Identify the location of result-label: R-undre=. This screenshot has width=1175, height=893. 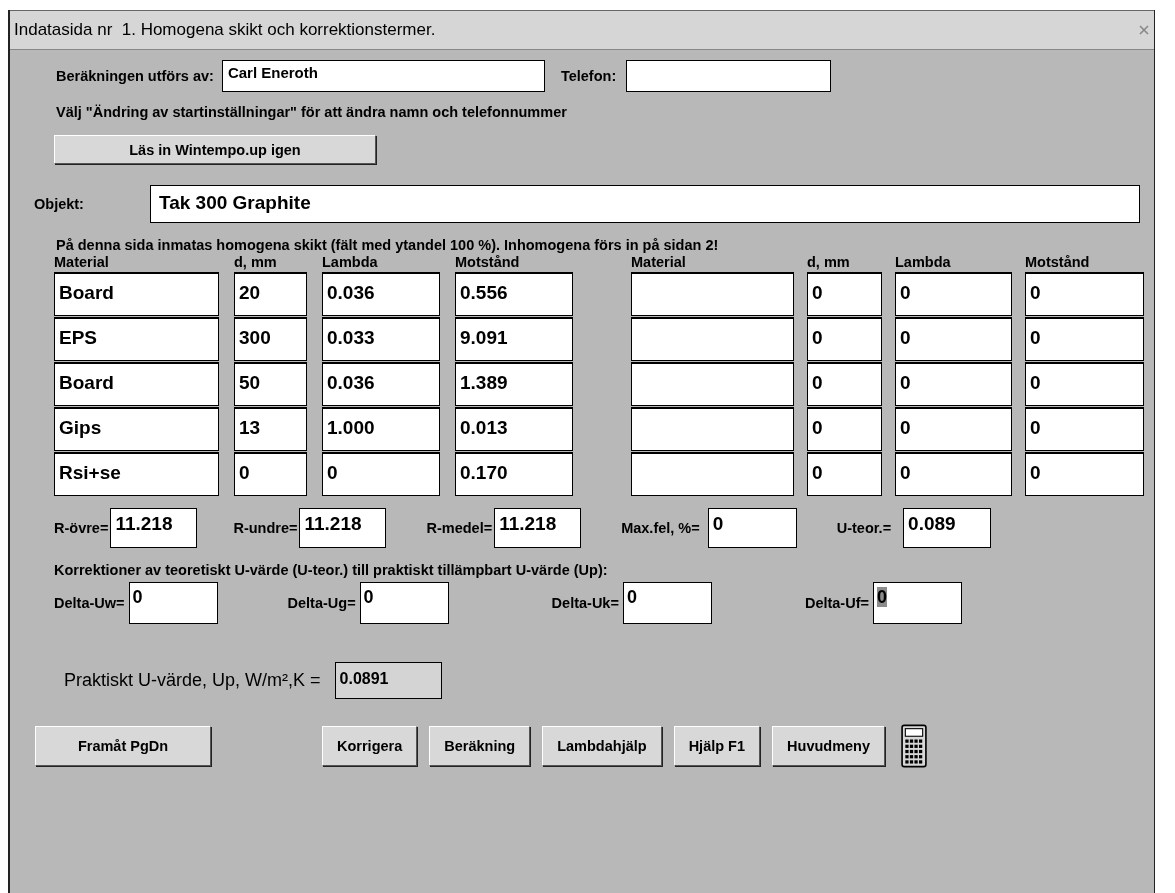
(265, 528).